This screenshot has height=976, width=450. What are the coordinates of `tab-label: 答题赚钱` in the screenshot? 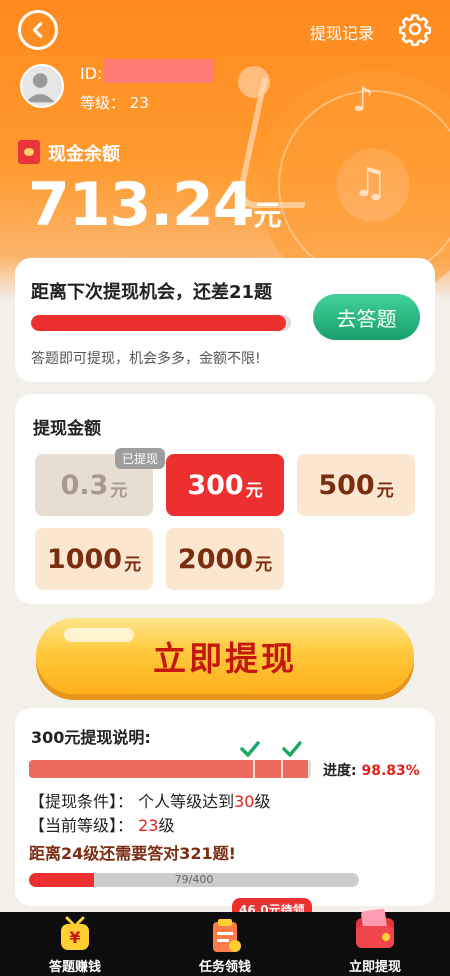 It's located at (74, 967).